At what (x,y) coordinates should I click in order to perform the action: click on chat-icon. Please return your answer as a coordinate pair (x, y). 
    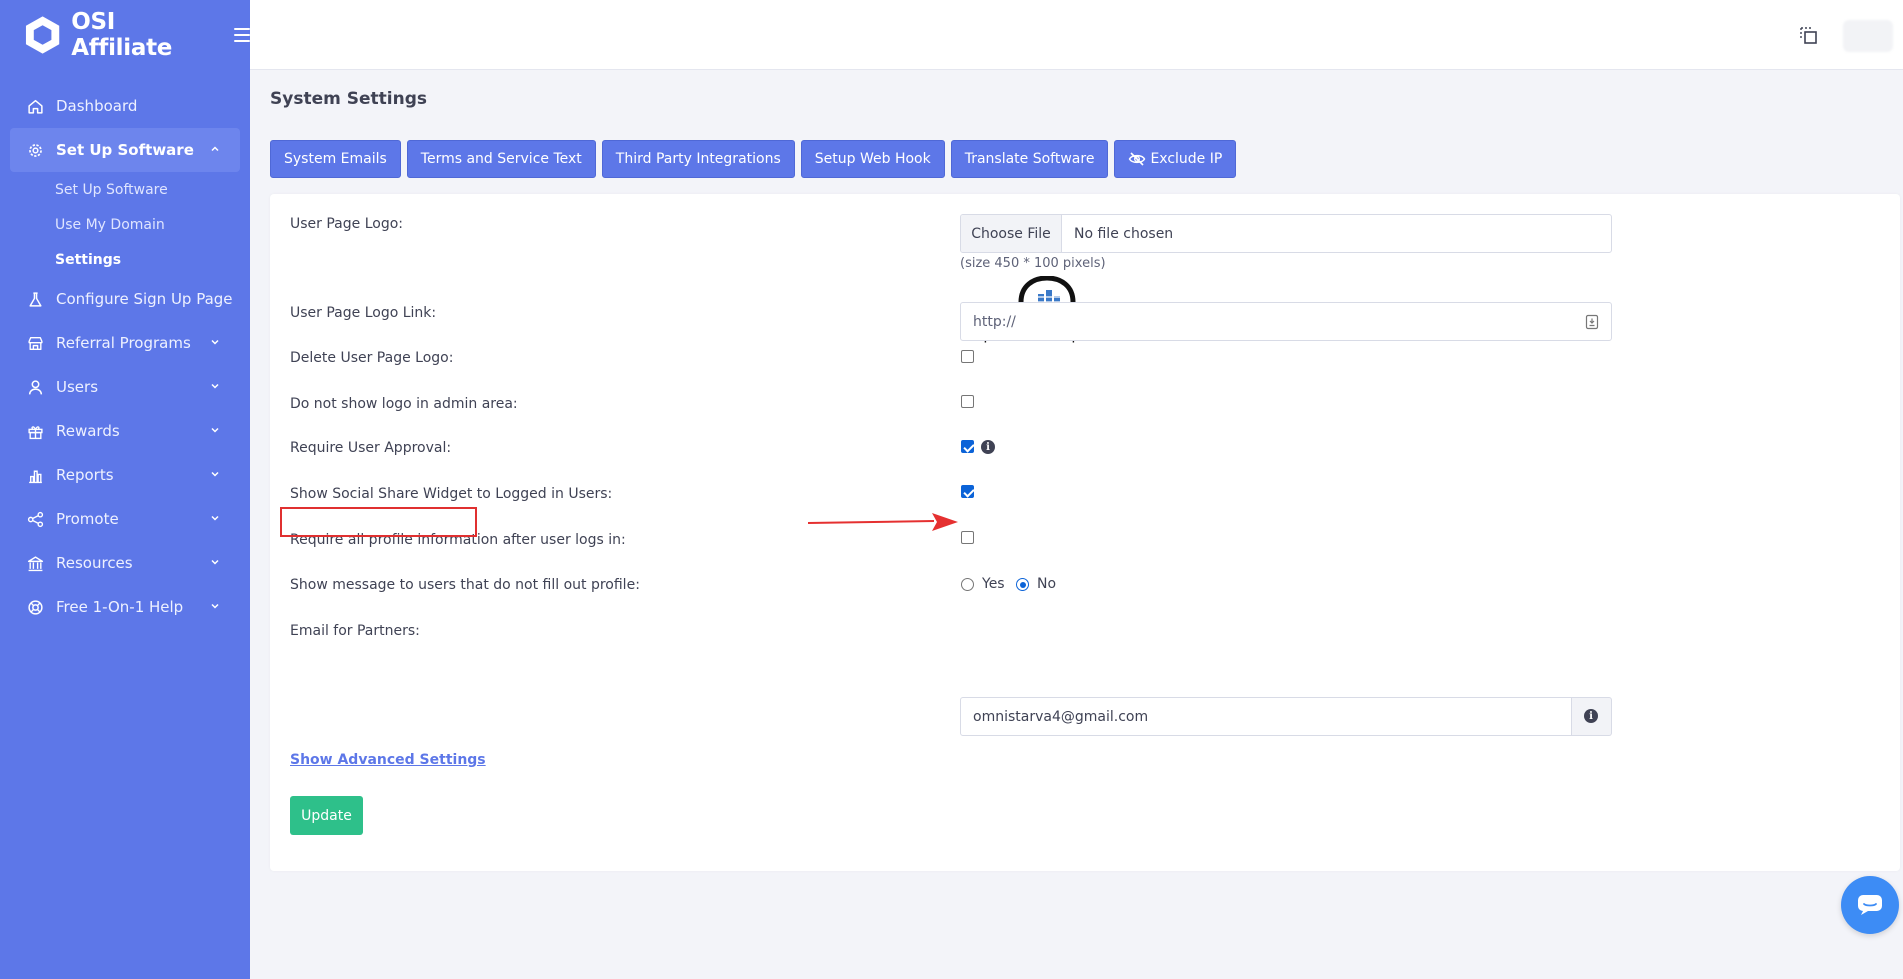
    Looking at the image, I should click on (1870, 905).